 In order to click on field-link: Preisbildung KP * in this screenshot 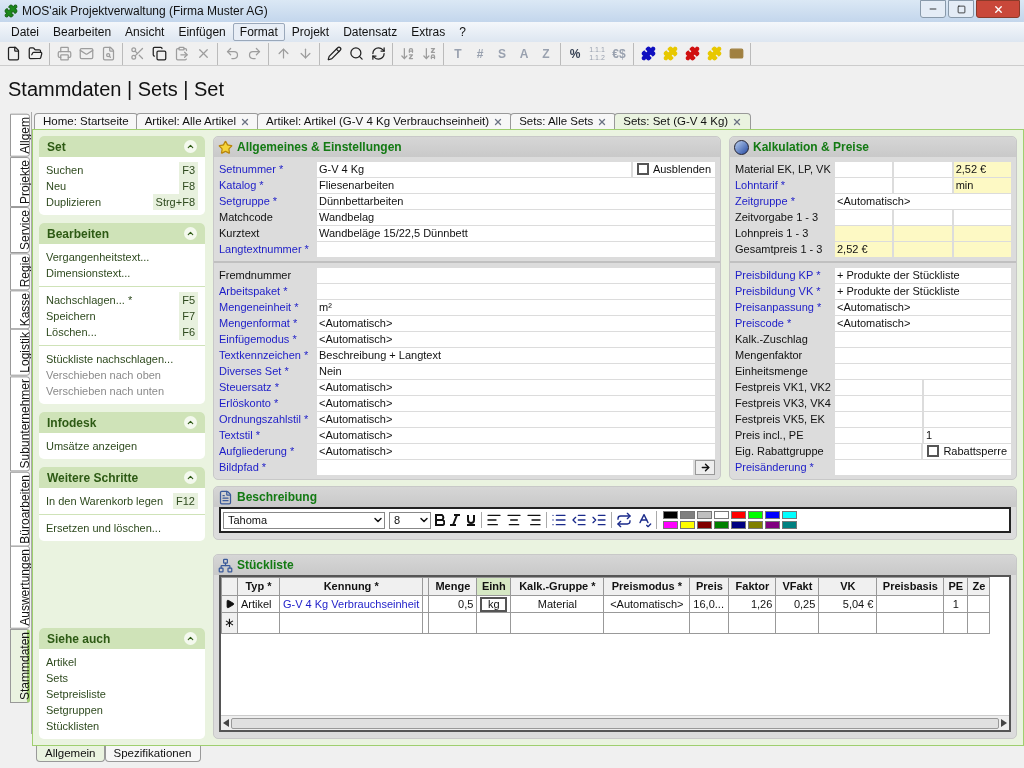, I will do `click(784, 275)`.